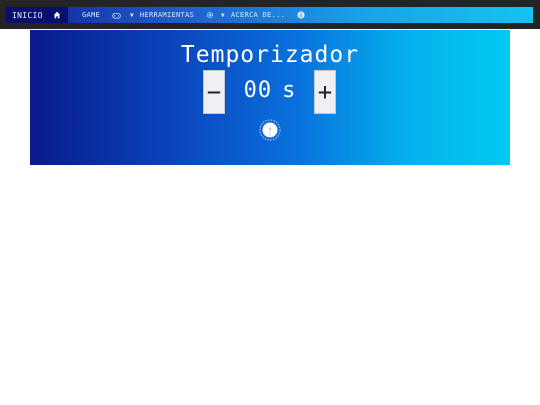 The image size is (540, 405). I want to click on start-button, so click(270, 130).